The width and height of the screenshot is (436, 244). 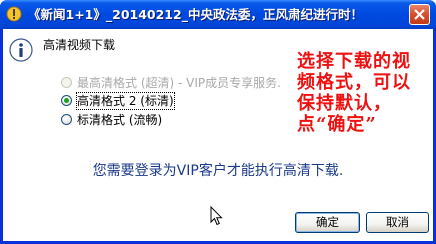 I want to click on close-button, so click(x=419, y=14).